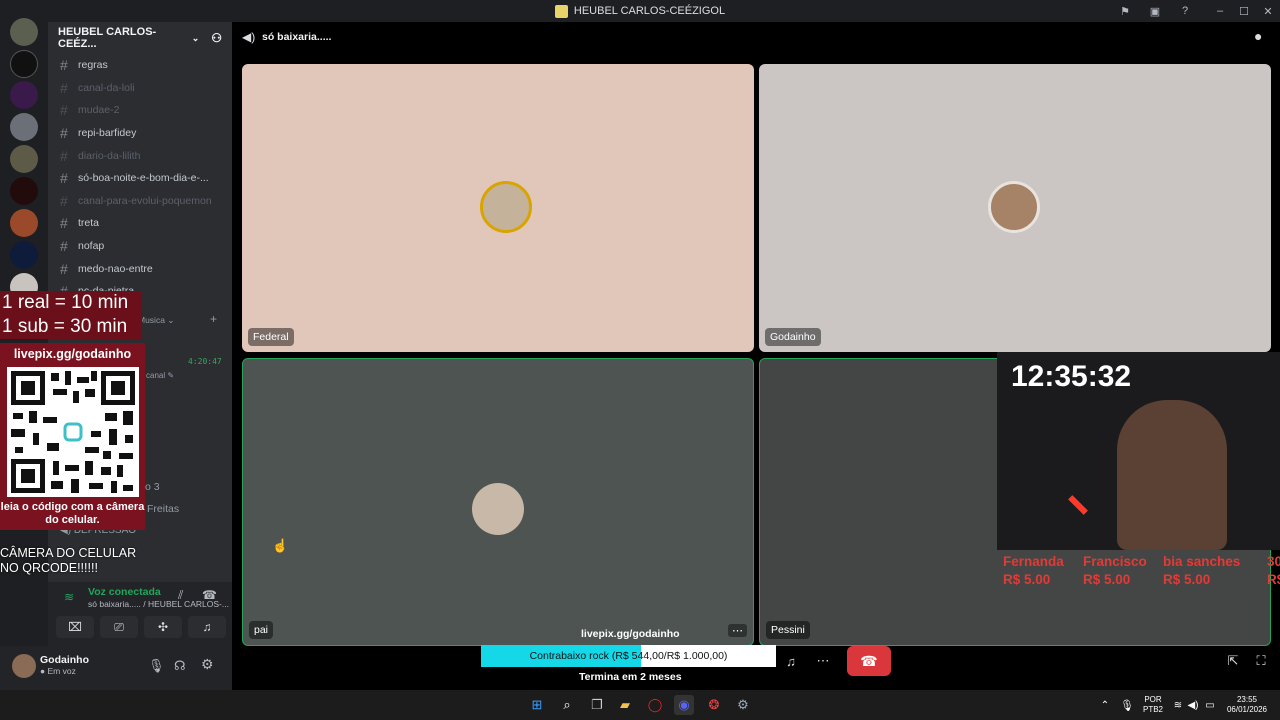 The height and width of the screenshot is (720, 1280). Describe the element at coordinates (180, 595) in the screenshot. I see `noise-suppression-icon: ⫽` at that location.